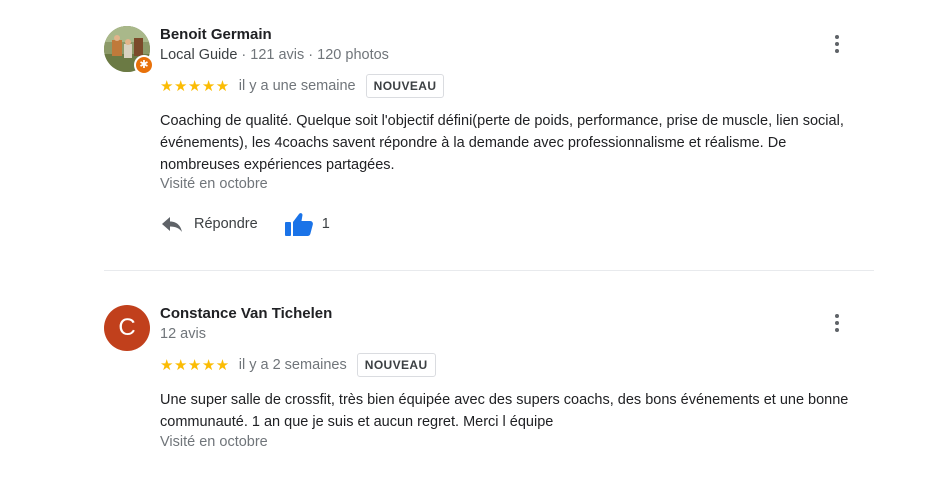  Describe the element at coordinates (297, 86) in the screenshot. I see `review-time: il y a une semaine` at that location.